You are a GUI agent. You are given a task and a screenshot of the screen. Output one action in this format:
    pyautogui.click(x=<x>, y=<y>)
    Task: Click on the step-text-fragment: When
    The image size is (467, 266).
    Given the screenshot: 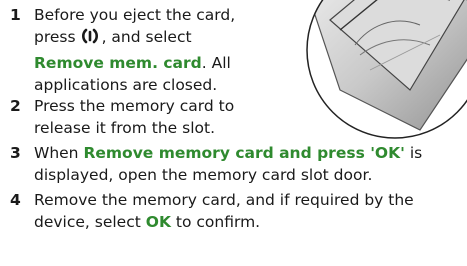 What is the action you would take?
    pyautogui.click(x=56, y=153)
    